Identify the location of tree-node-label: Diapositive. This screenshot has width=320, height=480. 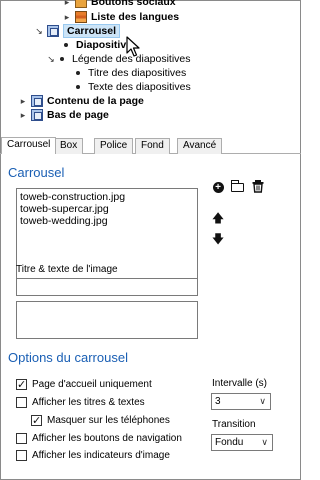
(104, 45).